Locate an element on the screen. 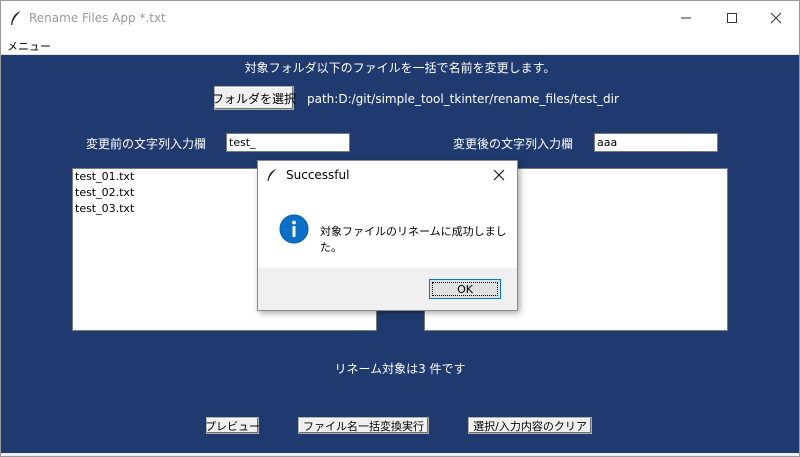  after-string-label: 変更後の文字列入力欄 is located at coordinates (513, 144).